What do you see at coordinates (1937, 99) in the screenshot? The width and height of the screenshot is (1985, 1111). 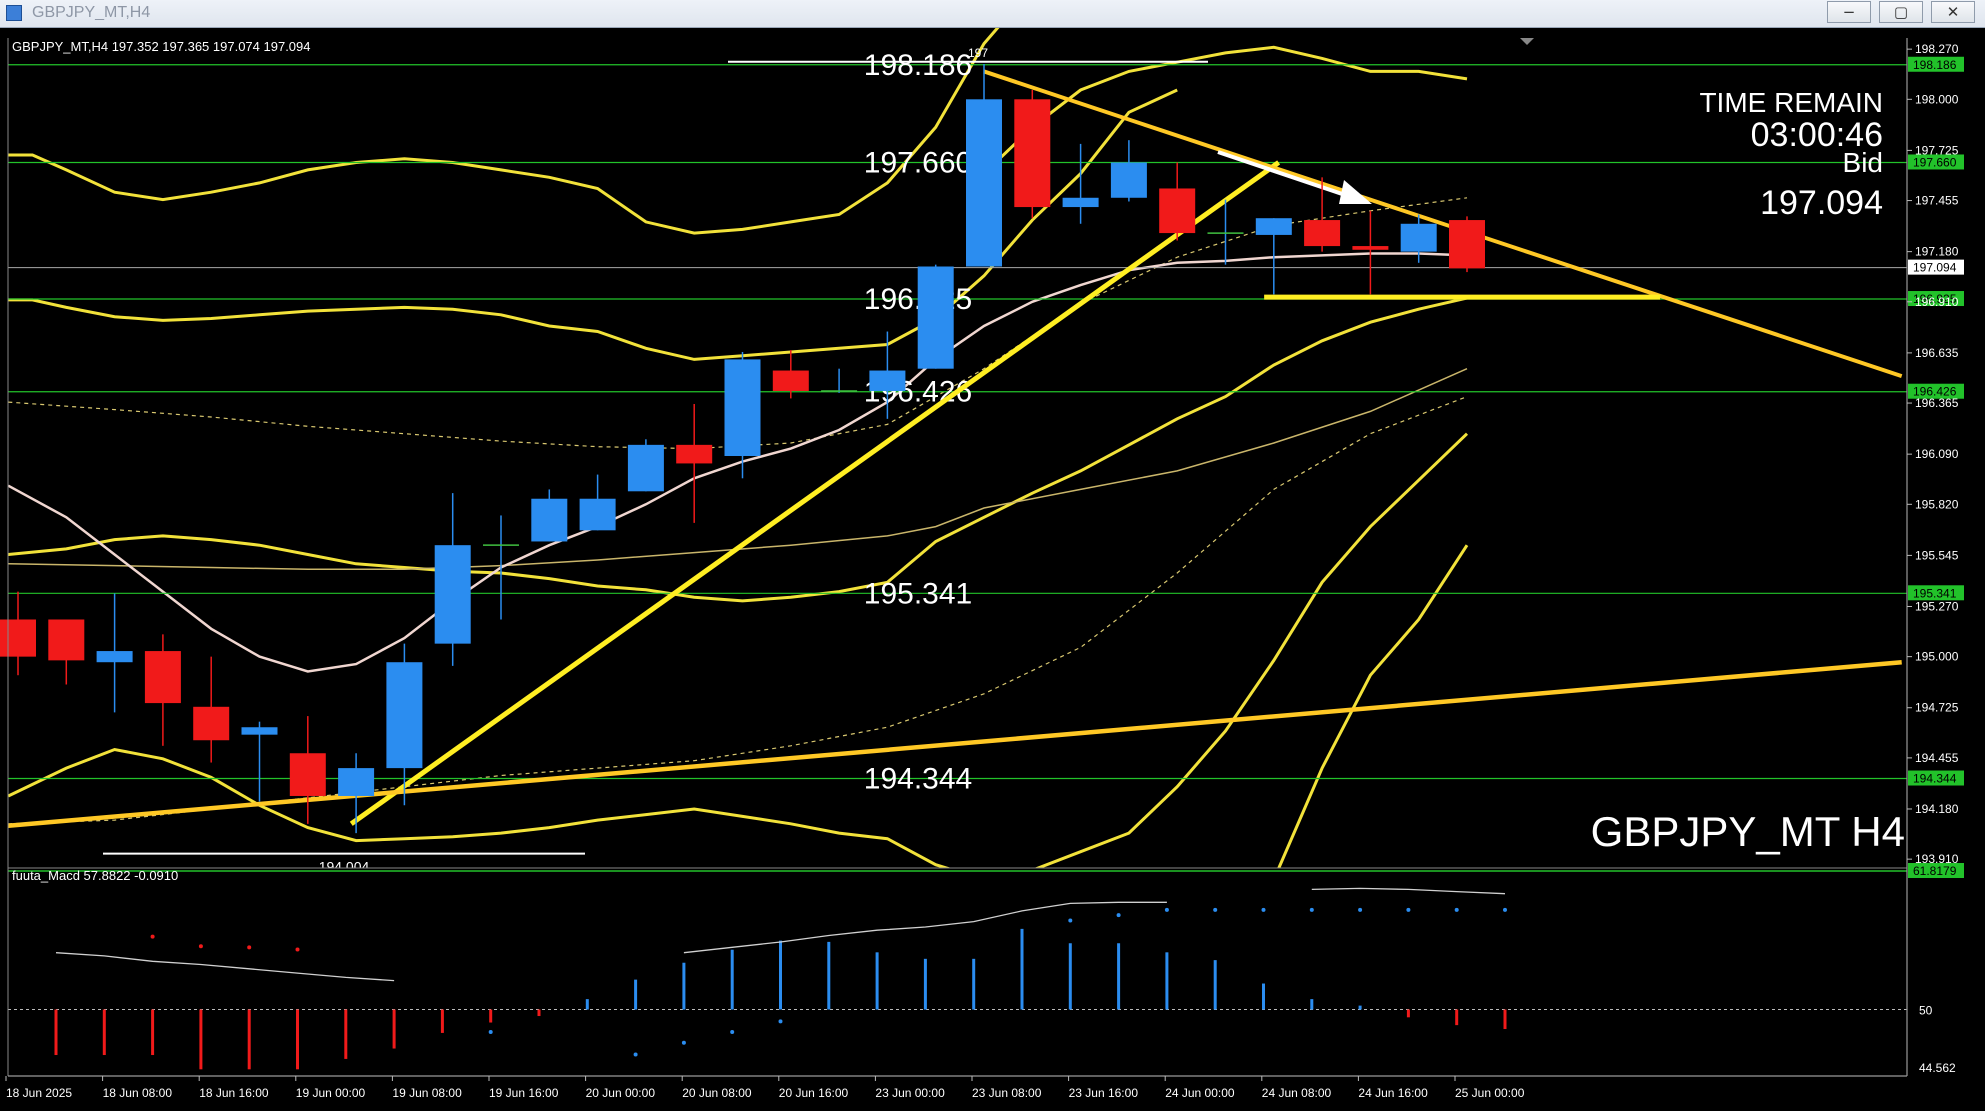 I see `price-tick-label: 198.000` at bounding box center [1937, 99].